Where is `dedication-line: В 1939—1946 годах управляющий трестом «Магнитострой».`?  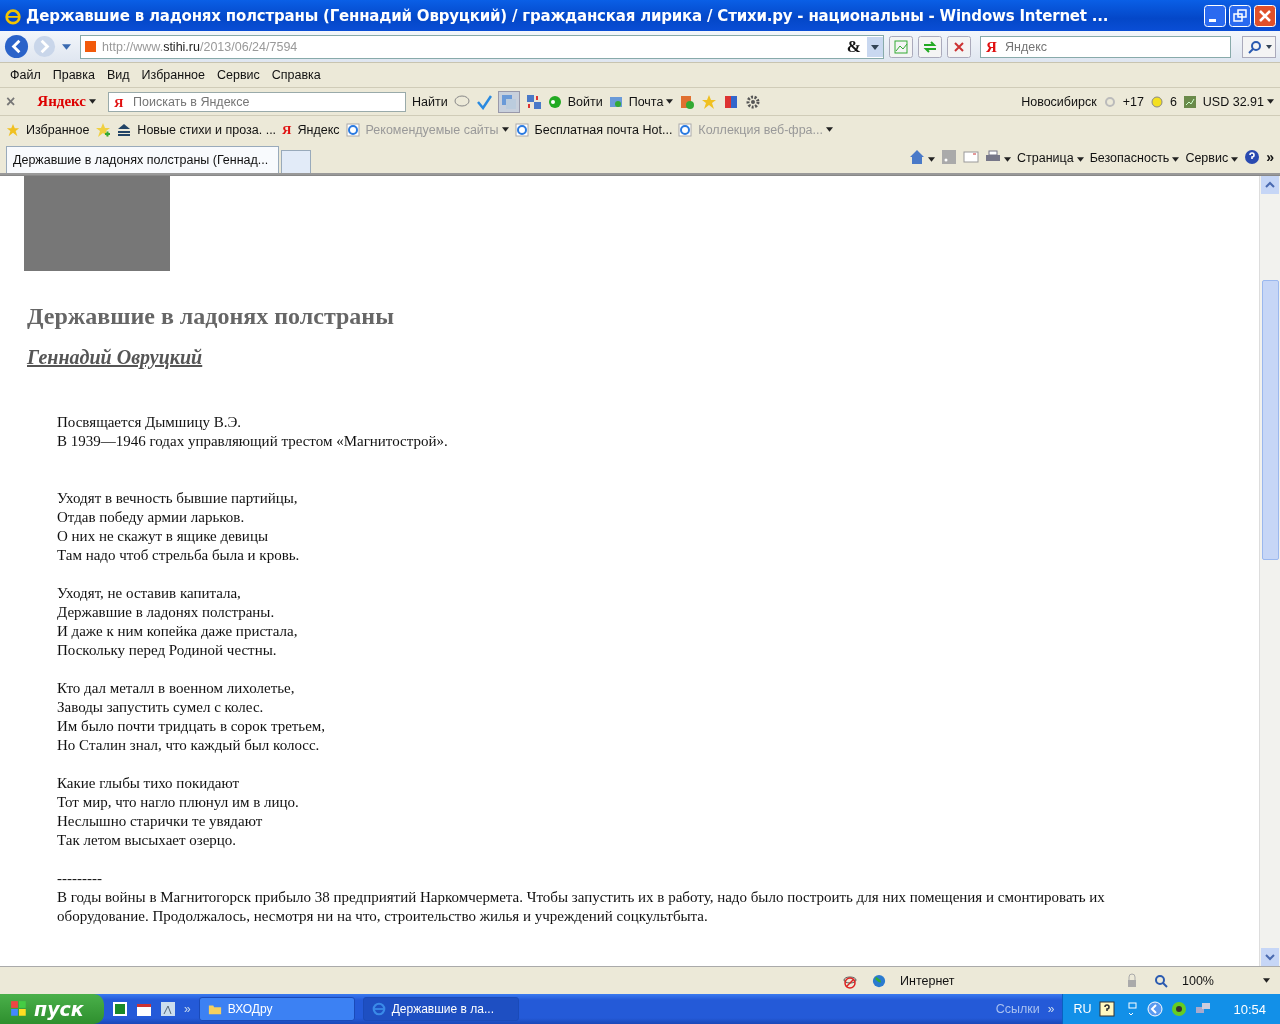 dedication-line: В 1939—1946 годах управляющий трестом «Магнитострой». is located at coordinates (253, 441).